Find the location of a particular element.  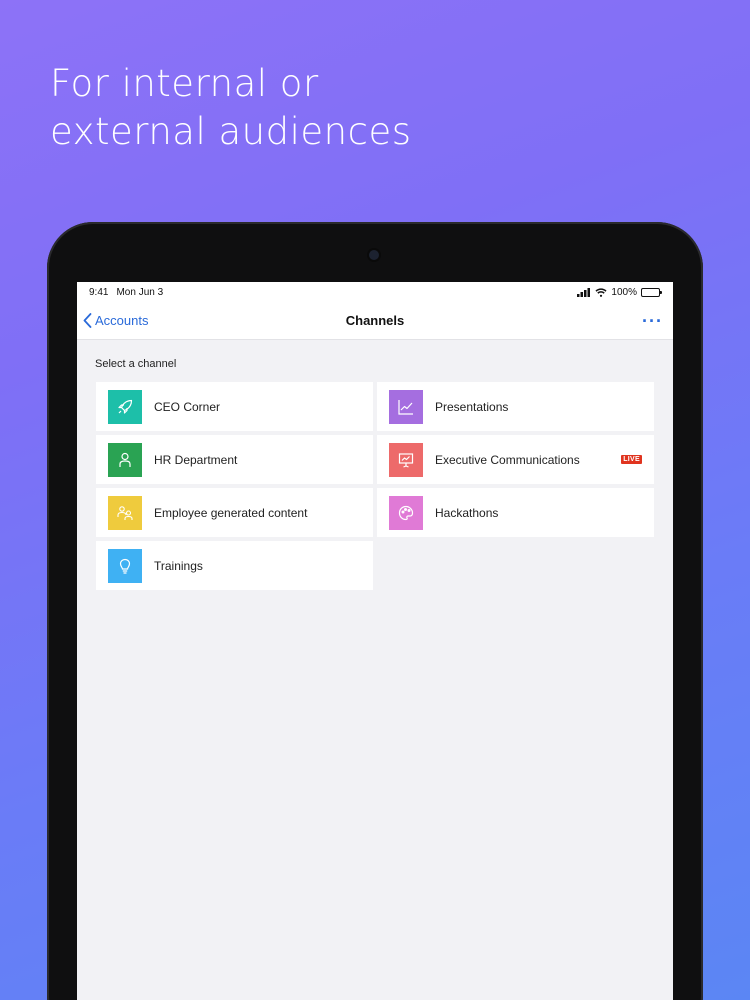

channel-executive-communications: Executive Communications LIVE is located at coordinates (515, 459).